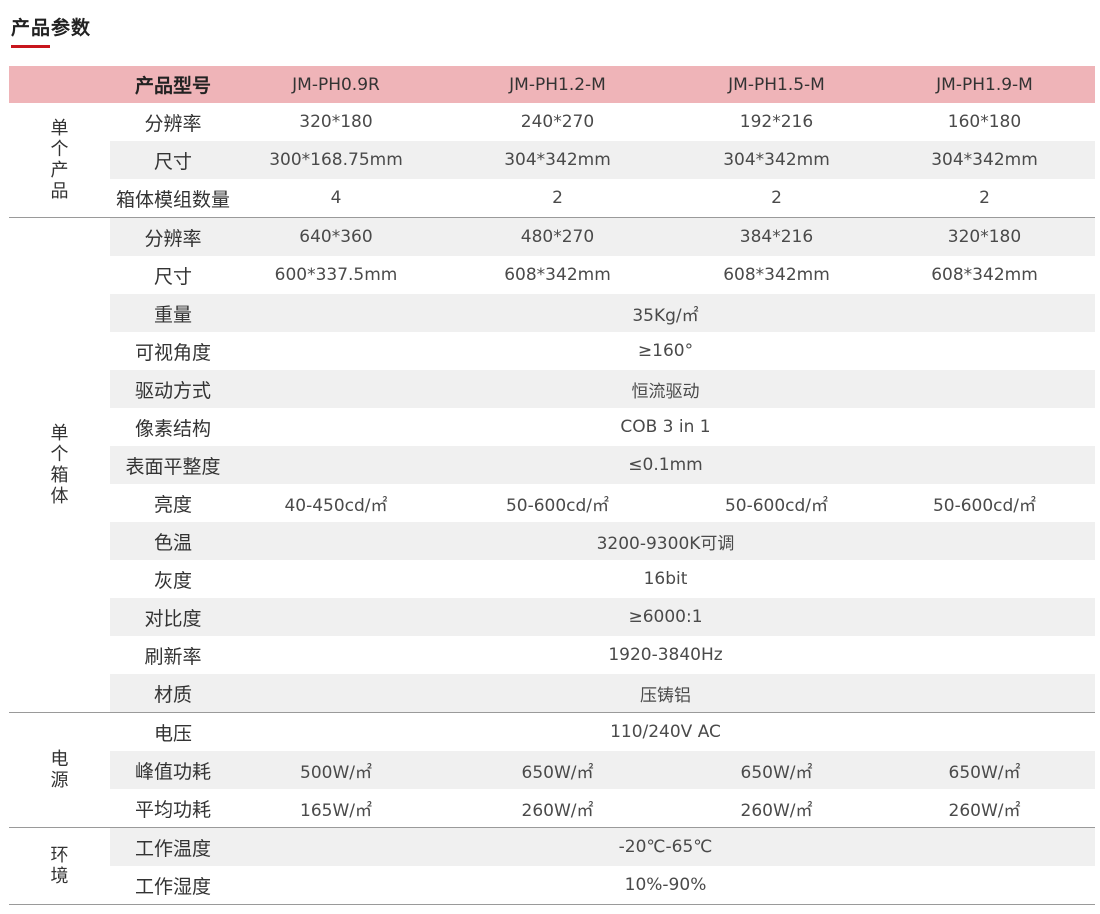 The image size is (1100, 914). What do you see at coordinates (173, 541) in the screenshot?
I see `row-label: 色温` at bounding box center [173, 541].